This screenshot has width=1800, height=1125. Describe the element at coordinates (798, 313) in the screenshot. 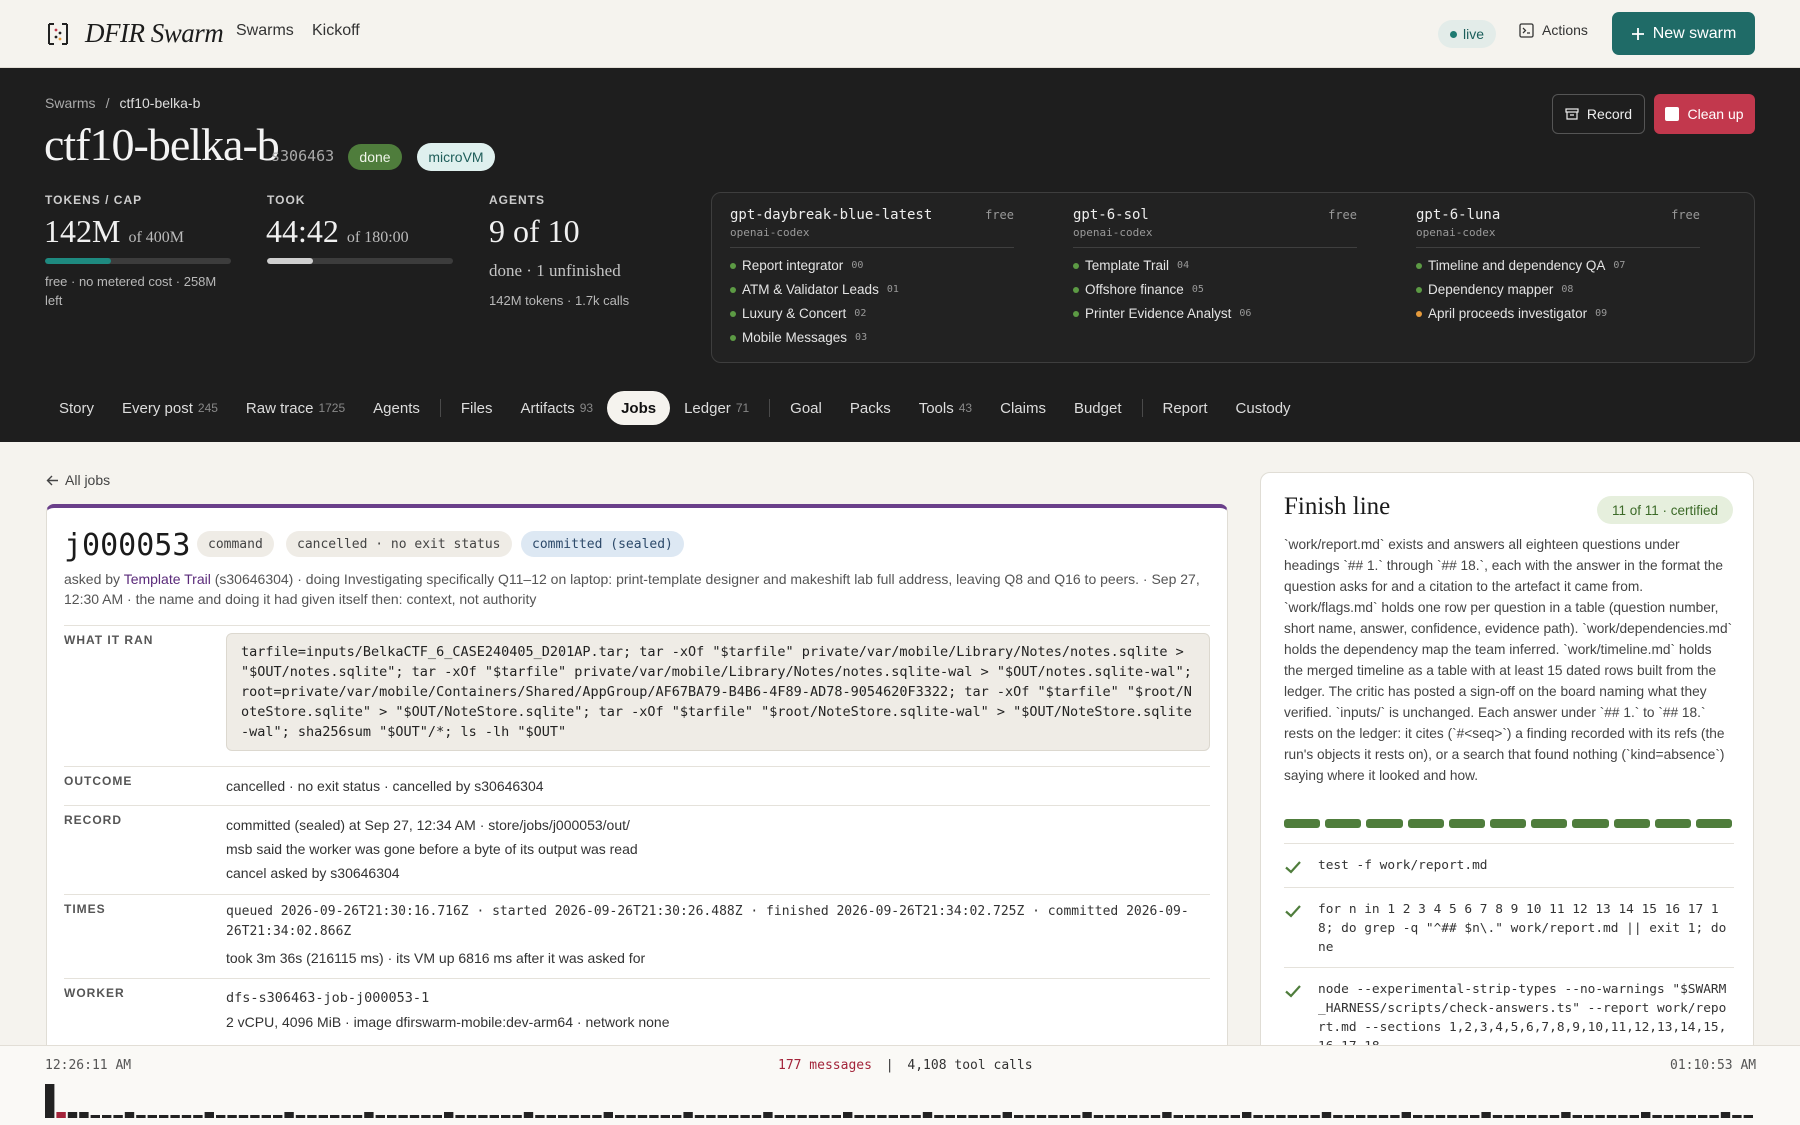

I see `agent-item: Luxury & Concert 02` at that location.